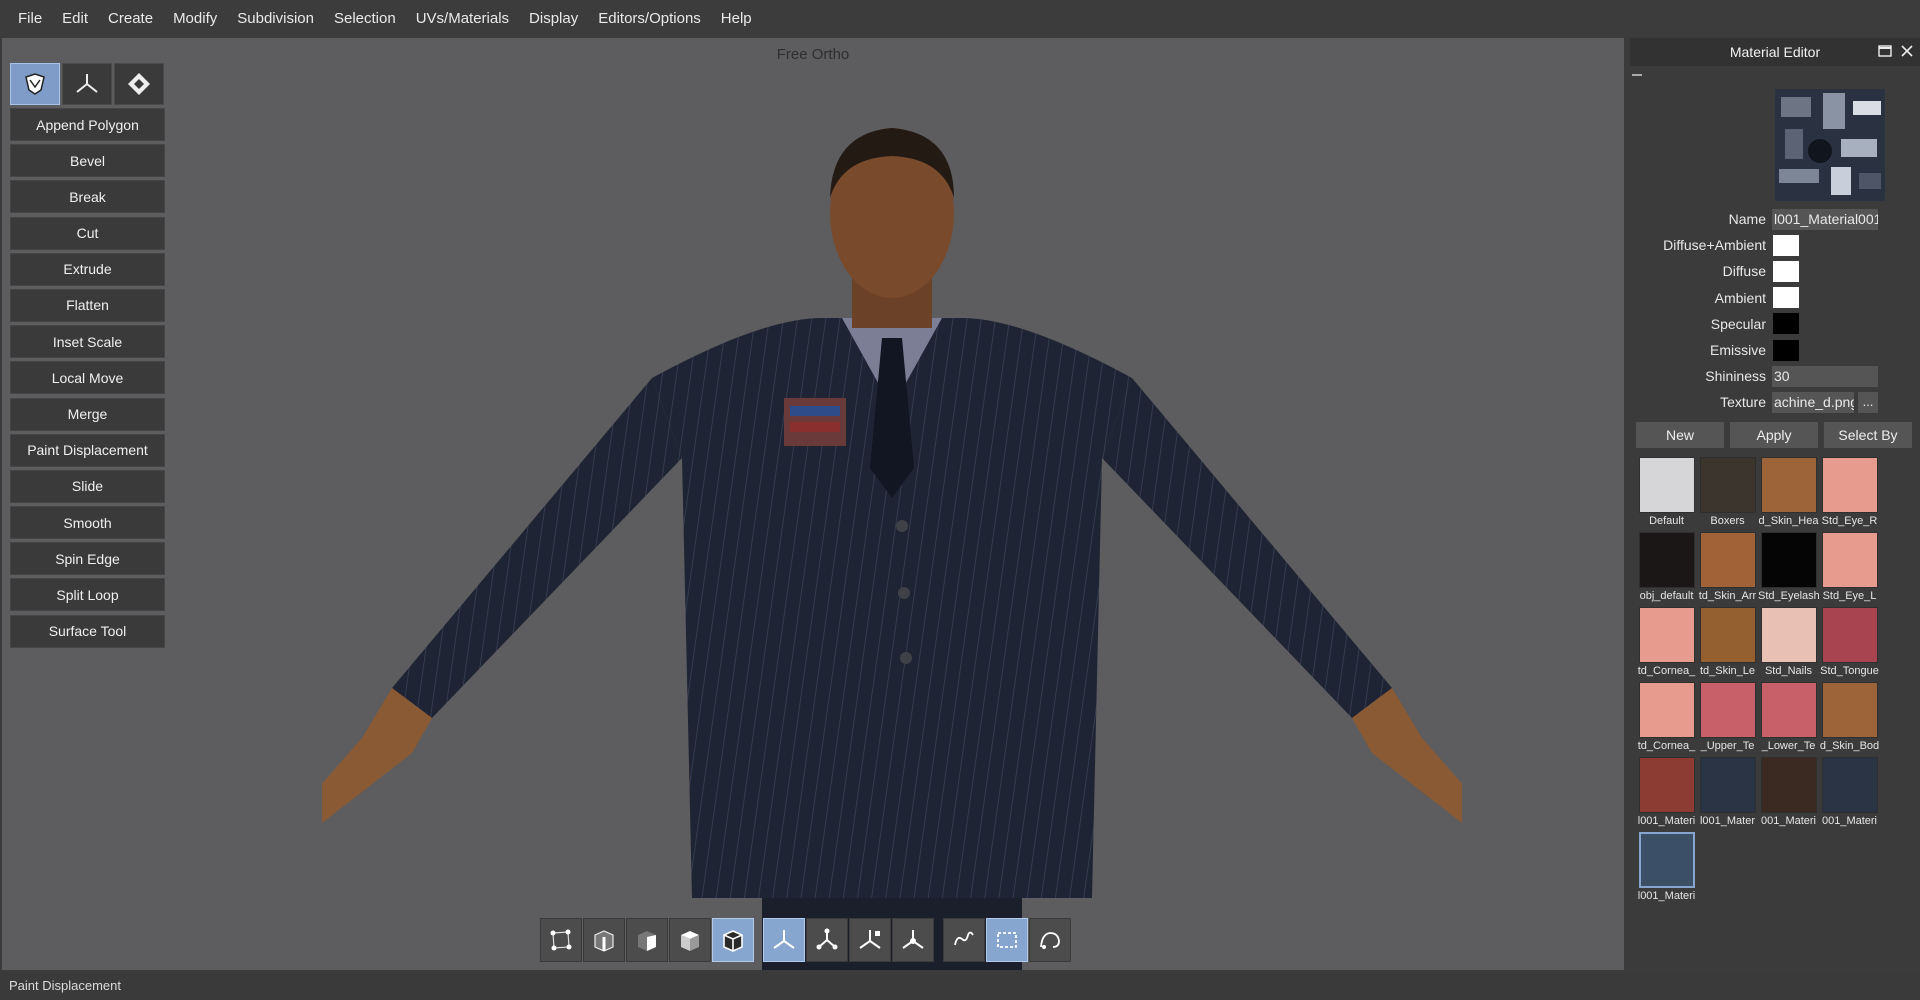  What do you see at coordinates (1788, 644) in the screenshot?
I see `material-thumbnail: Std_Nails` at bounding box center [1788, 644].